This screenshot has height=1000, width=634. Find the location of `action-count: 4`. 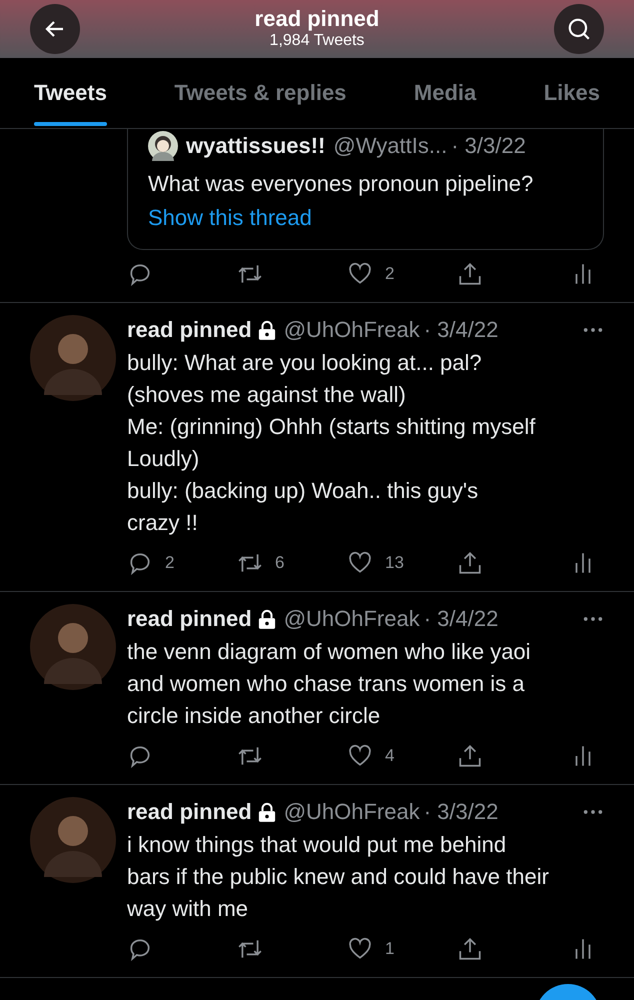

action-count: 4 is located at coordinates (389, 756).